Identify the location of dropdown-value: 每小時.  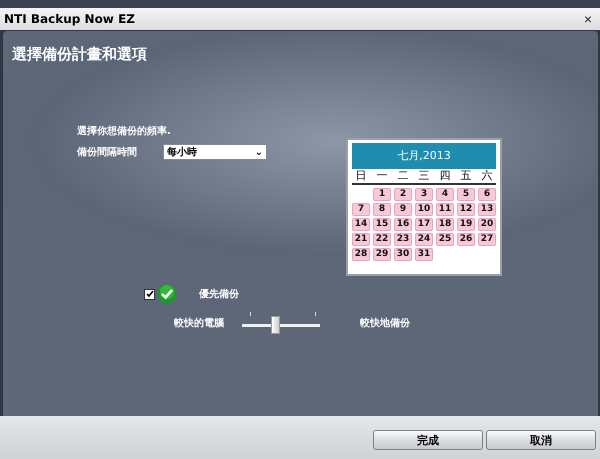
(182, 152).